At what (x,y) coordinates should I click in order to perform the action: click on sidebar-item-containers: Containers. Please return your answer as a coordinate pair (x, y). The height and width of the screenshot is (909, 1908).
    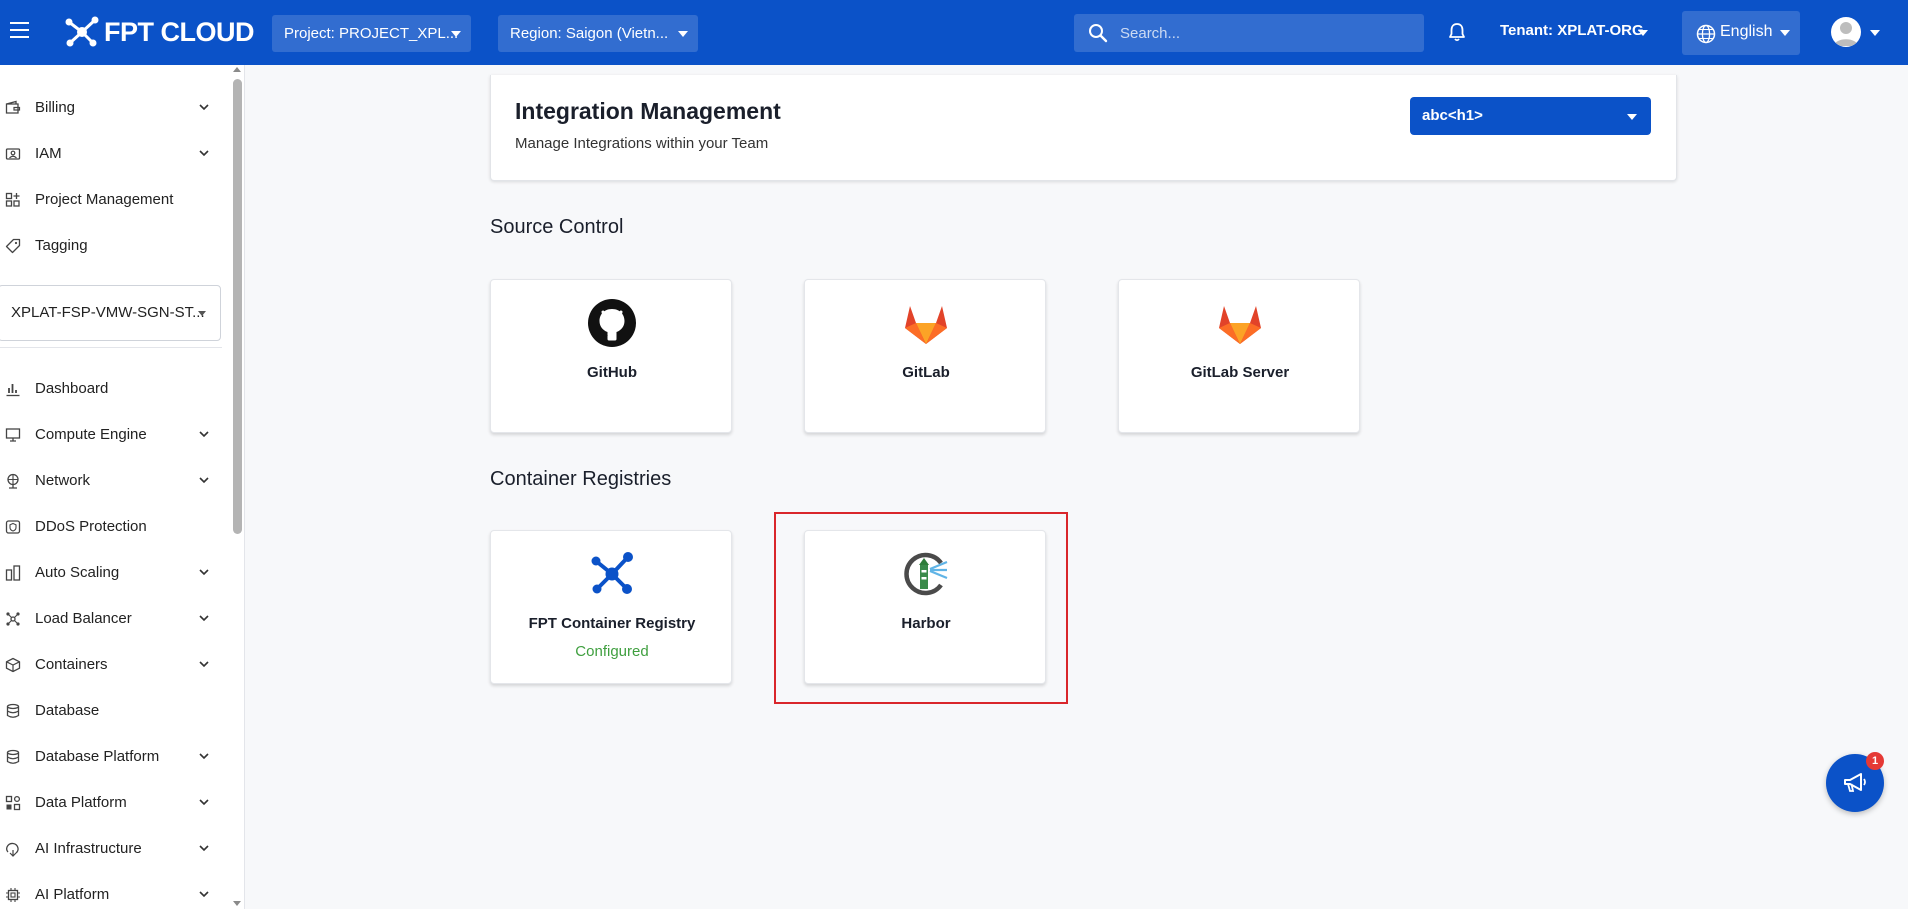
    Looking at the image, I should click on (114, 665).